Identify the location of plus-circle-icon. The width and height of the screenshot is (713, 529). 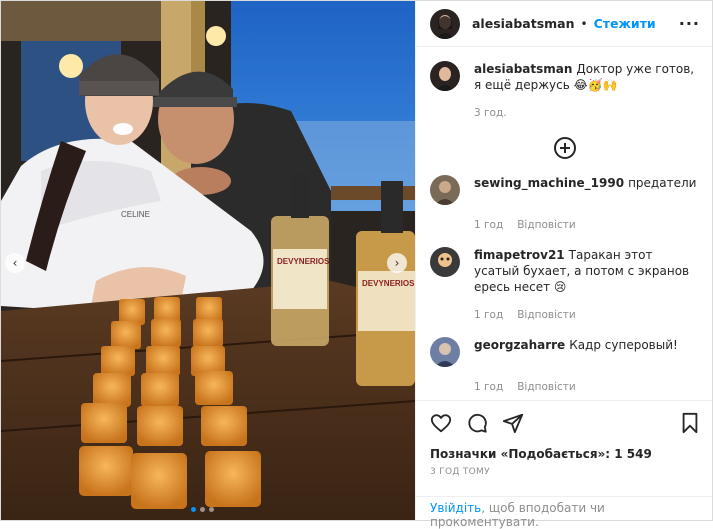
(565, 148).